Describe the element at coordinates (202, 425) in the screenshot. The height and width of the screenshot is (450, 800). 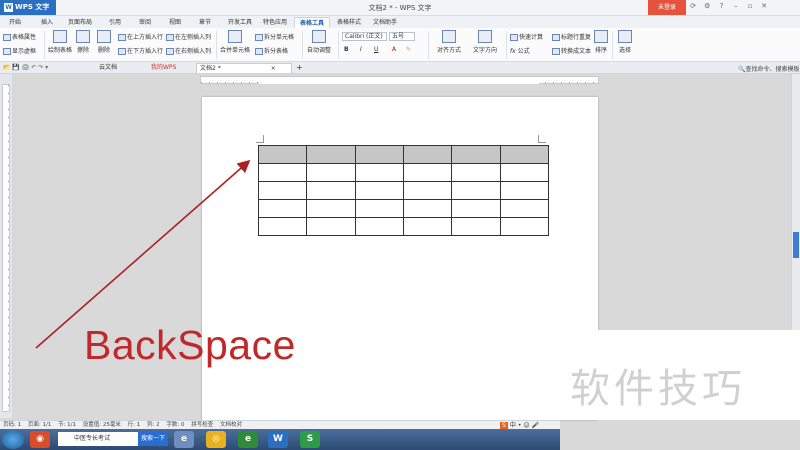
I see `spellcheck-toggle: 拼写检查` at that location.